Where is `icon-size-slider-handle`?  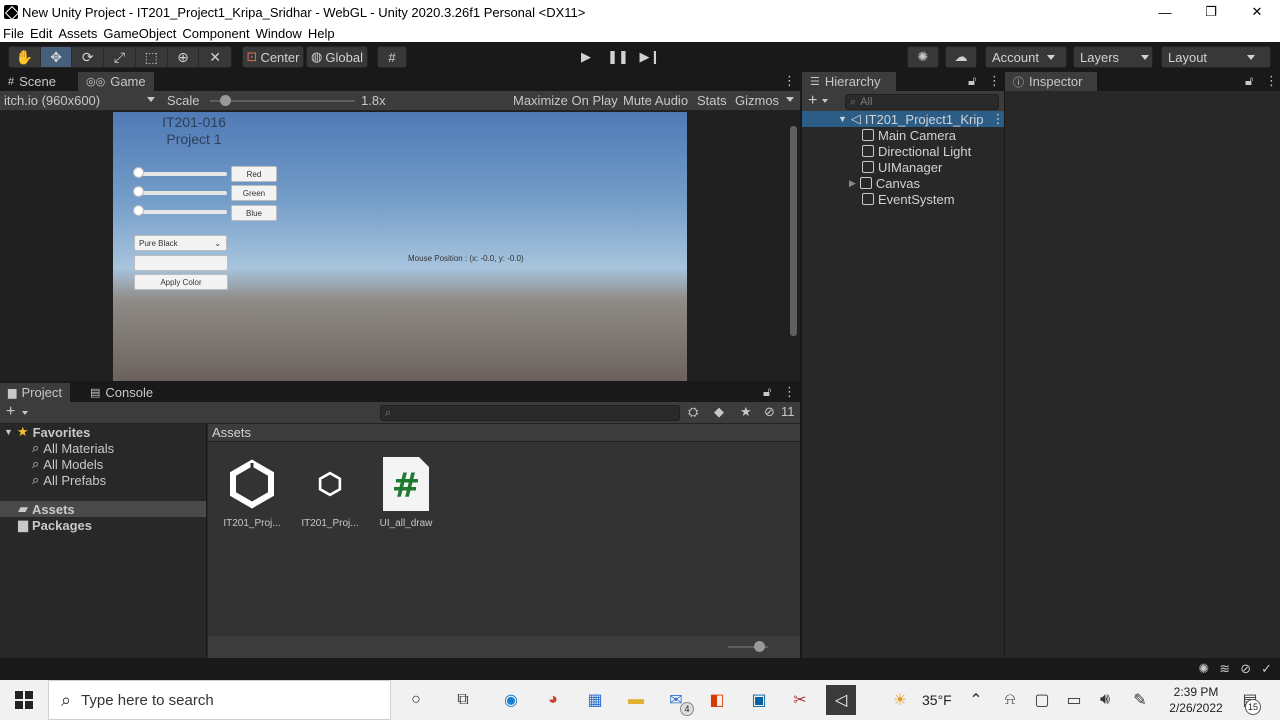
icon-size-slider-handle is located at coordinates (759, 646).